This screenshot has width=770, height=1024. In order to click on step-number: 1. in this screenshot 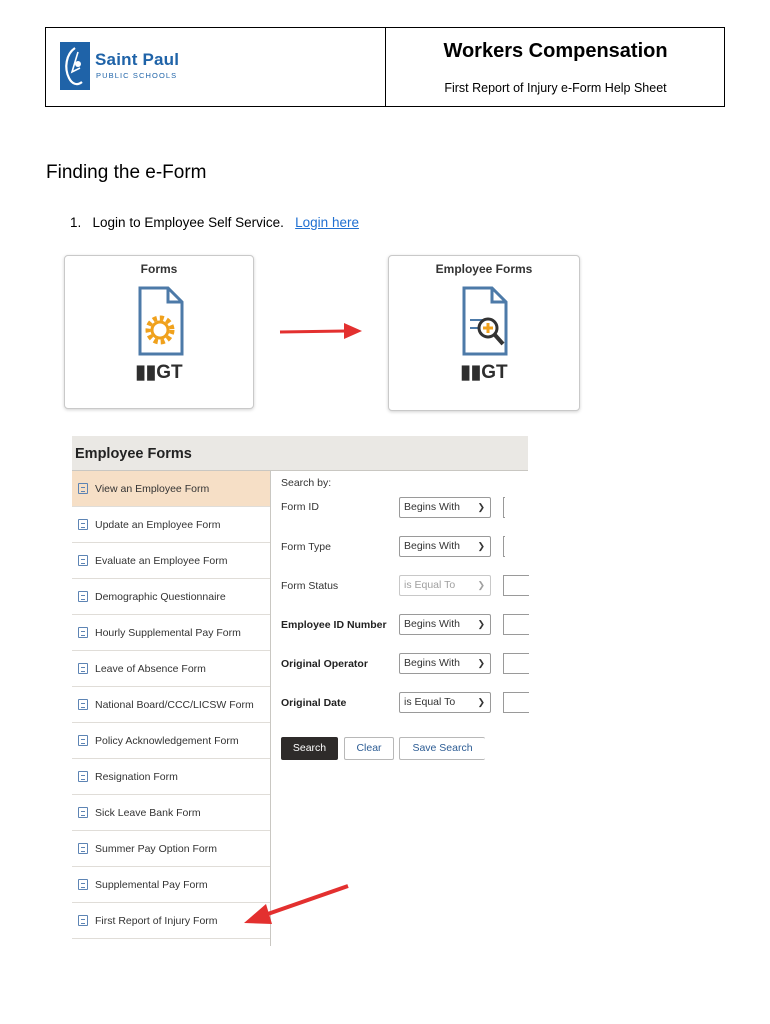, I will do `click(76, 222)`.